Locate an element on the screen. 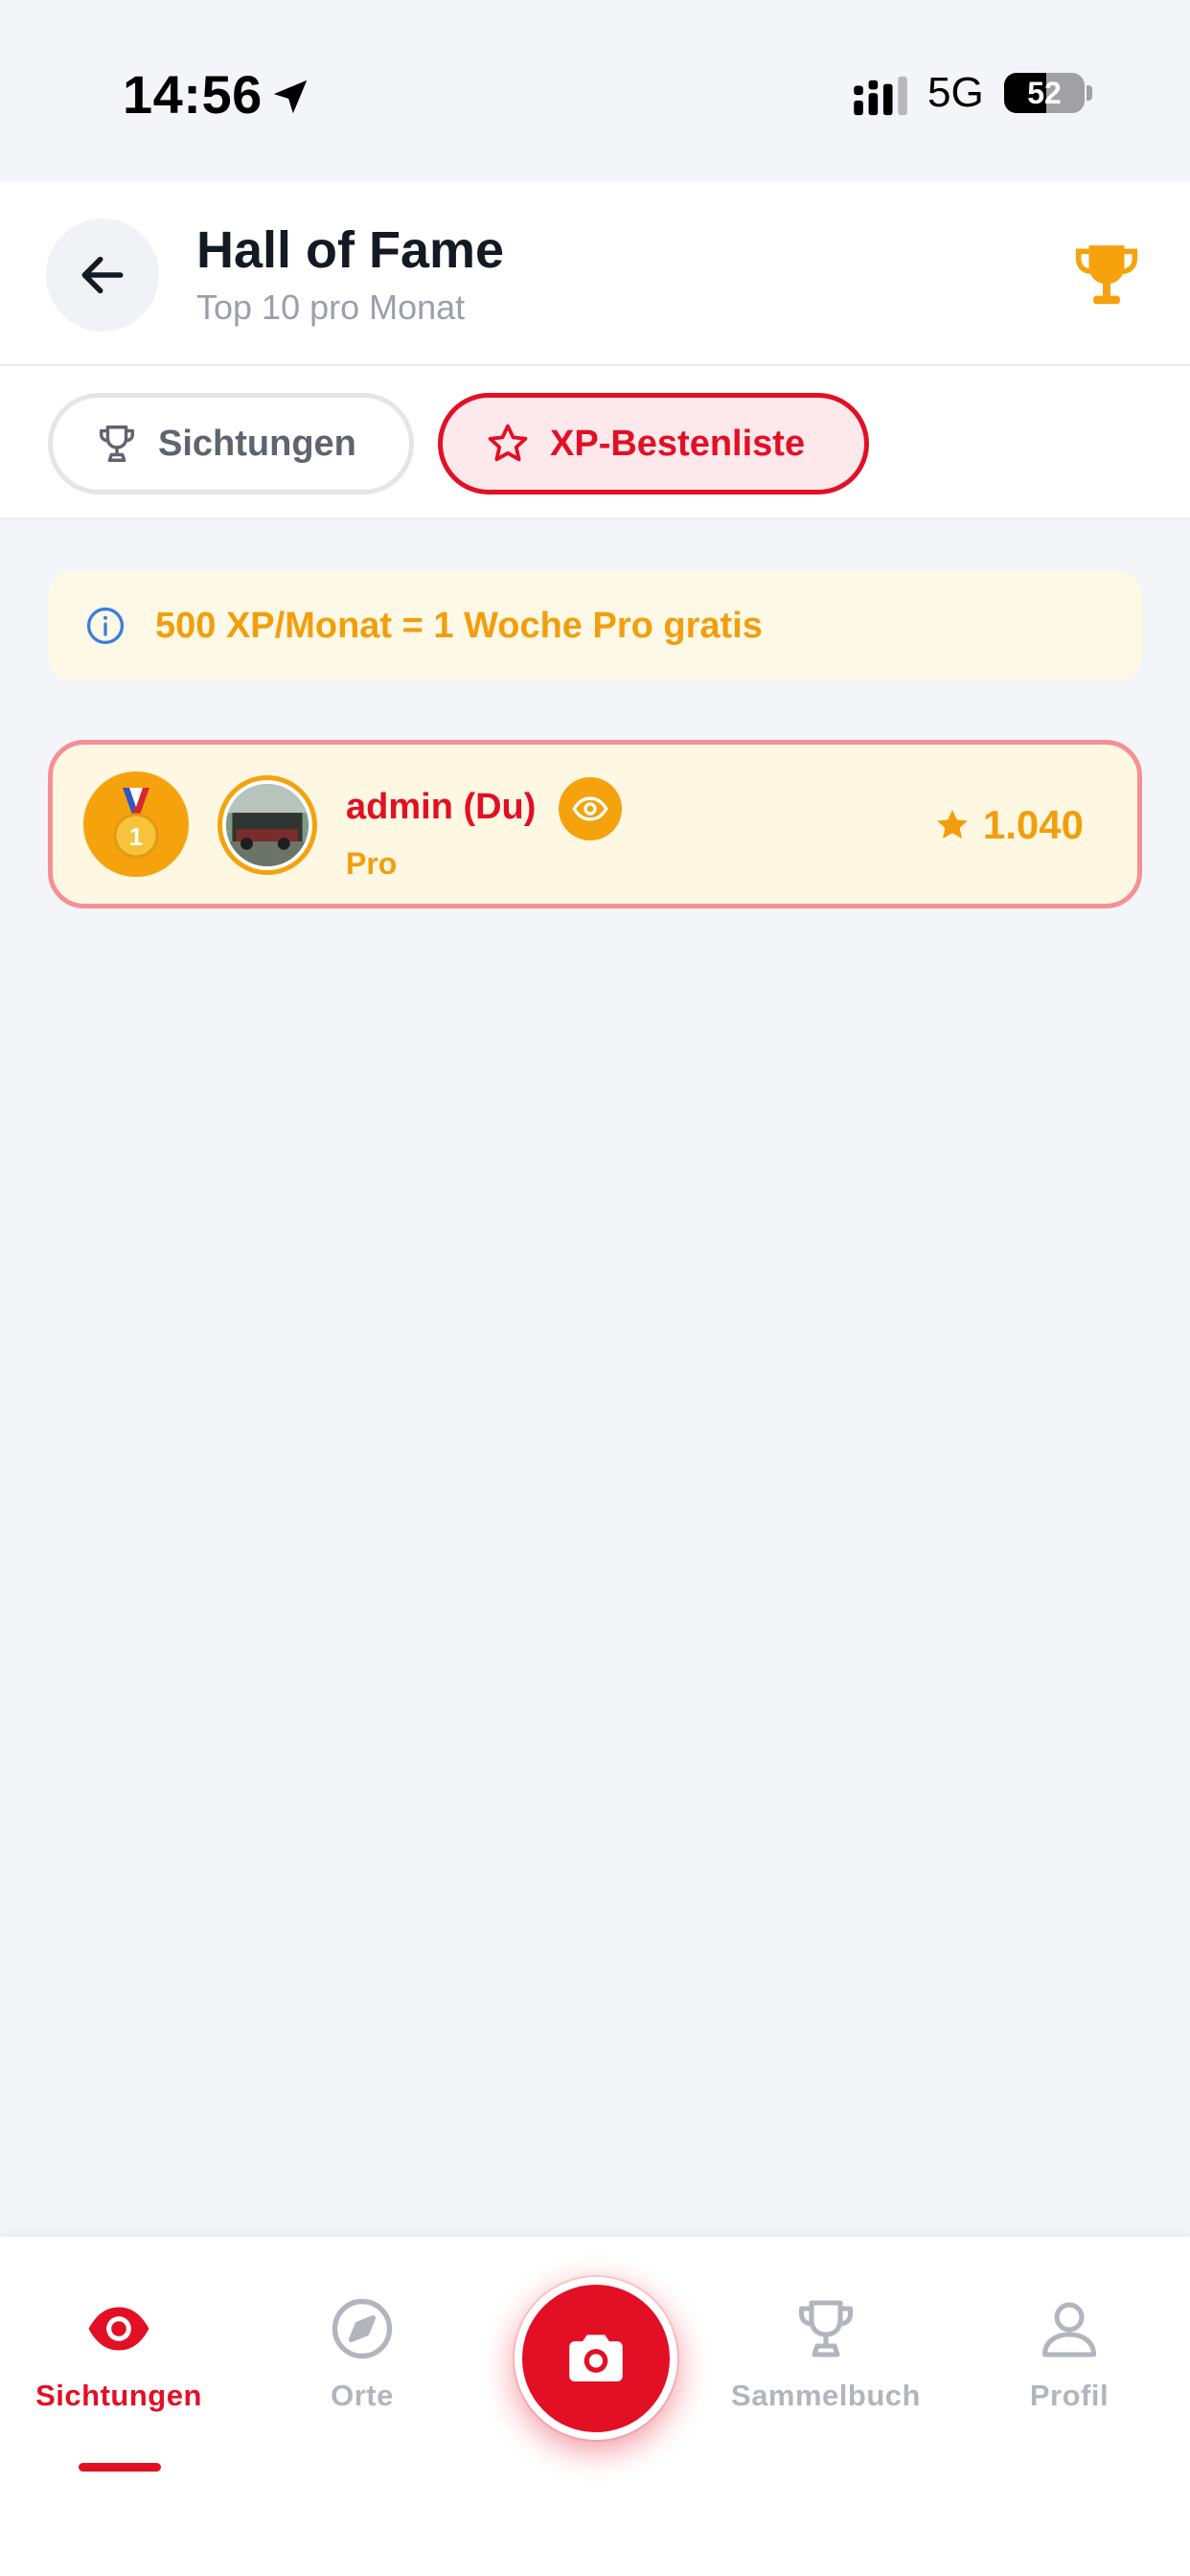 This screenshot has height=2576, width=1190. nav-active-indicator is located at coordinates (120, 2467).